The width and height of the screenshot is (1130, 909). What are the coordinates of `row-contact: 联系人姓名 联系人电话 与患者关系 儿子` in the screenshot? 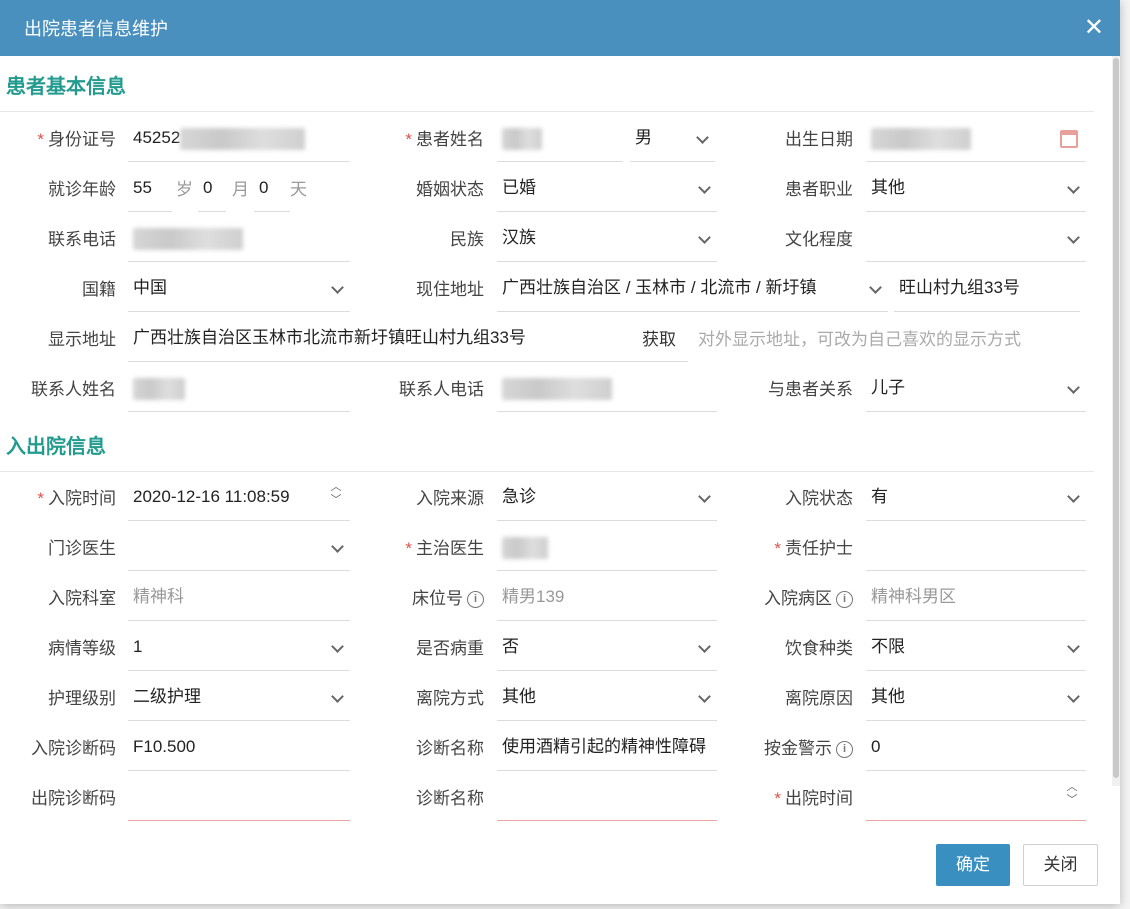 It's located at (550, 390).